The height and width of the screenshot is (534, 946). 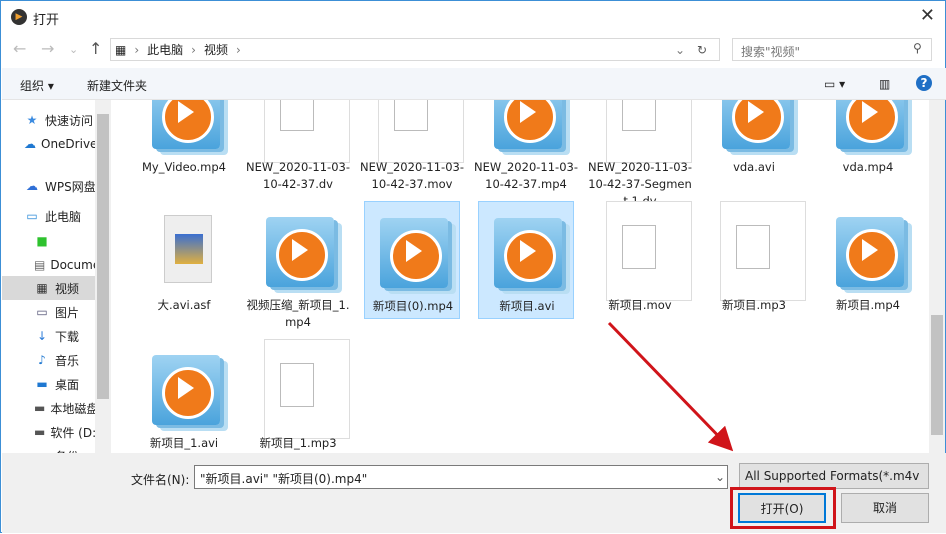 What do you see at coordinates (49, 432) in the screenshot?
I see `sidebar-item: ▬ 软件 (D:)` at bounding box center [49, 432].